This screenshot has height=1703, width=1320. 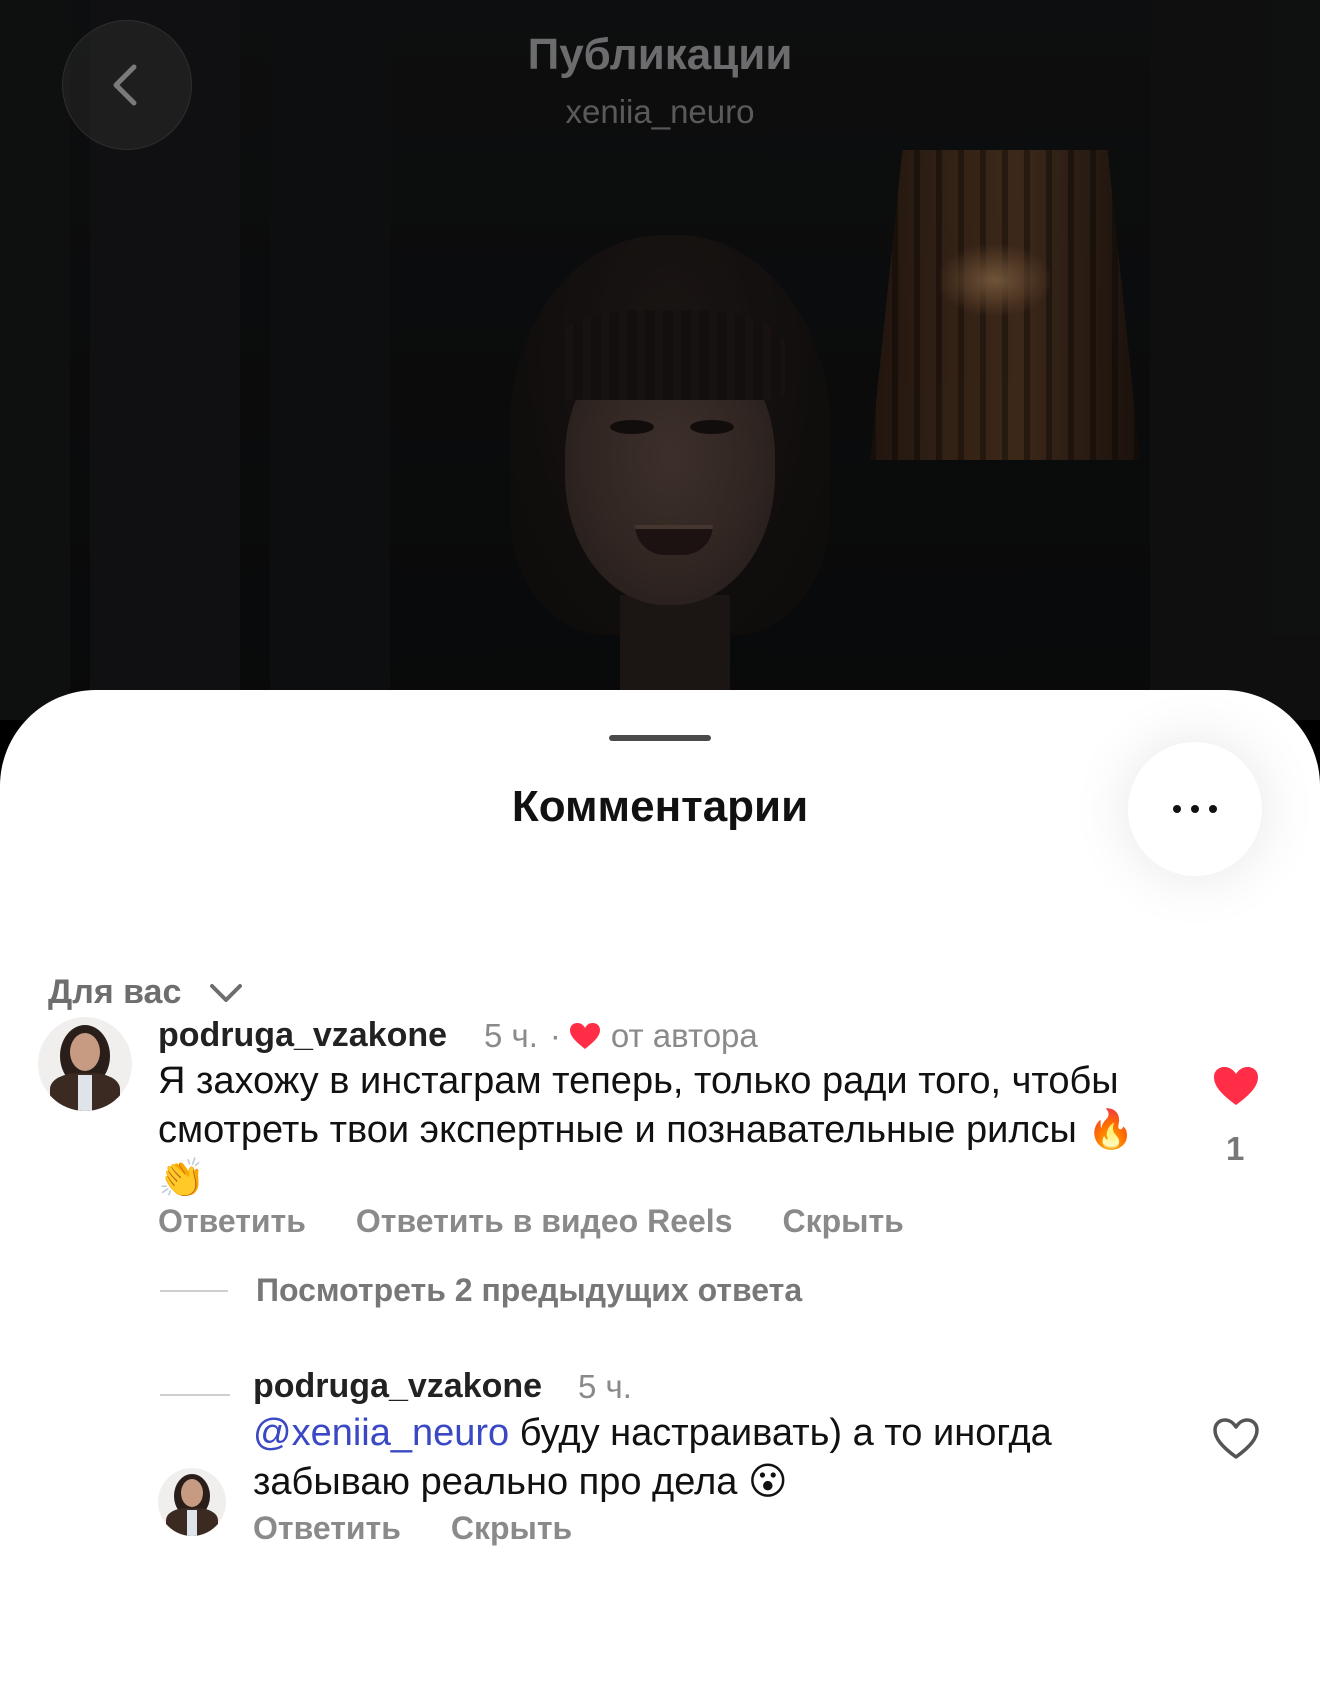 What do you see at coordinates (397, 1386) in the screenshot?
I see `reply-username: podruga_vzakone` at bounding box center [397, 1386].